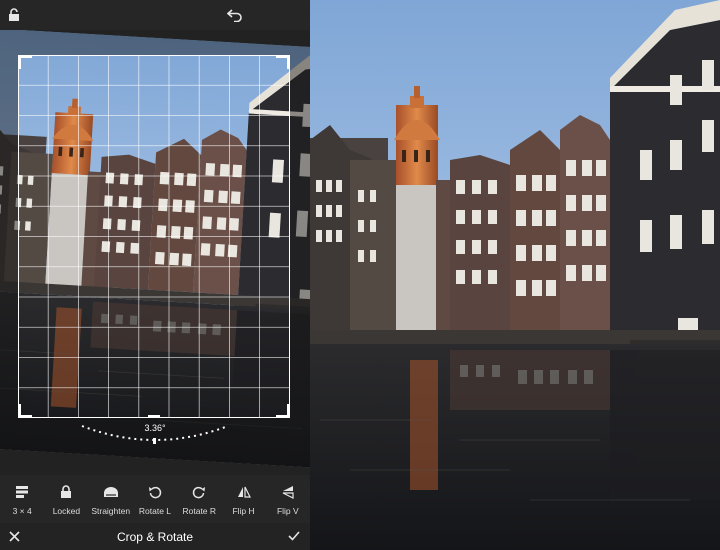  What do you see at coordinates (155, 511) in the screenshot?
I see `rotate-left-label: Rotate L` at bounding box center [155, 511].